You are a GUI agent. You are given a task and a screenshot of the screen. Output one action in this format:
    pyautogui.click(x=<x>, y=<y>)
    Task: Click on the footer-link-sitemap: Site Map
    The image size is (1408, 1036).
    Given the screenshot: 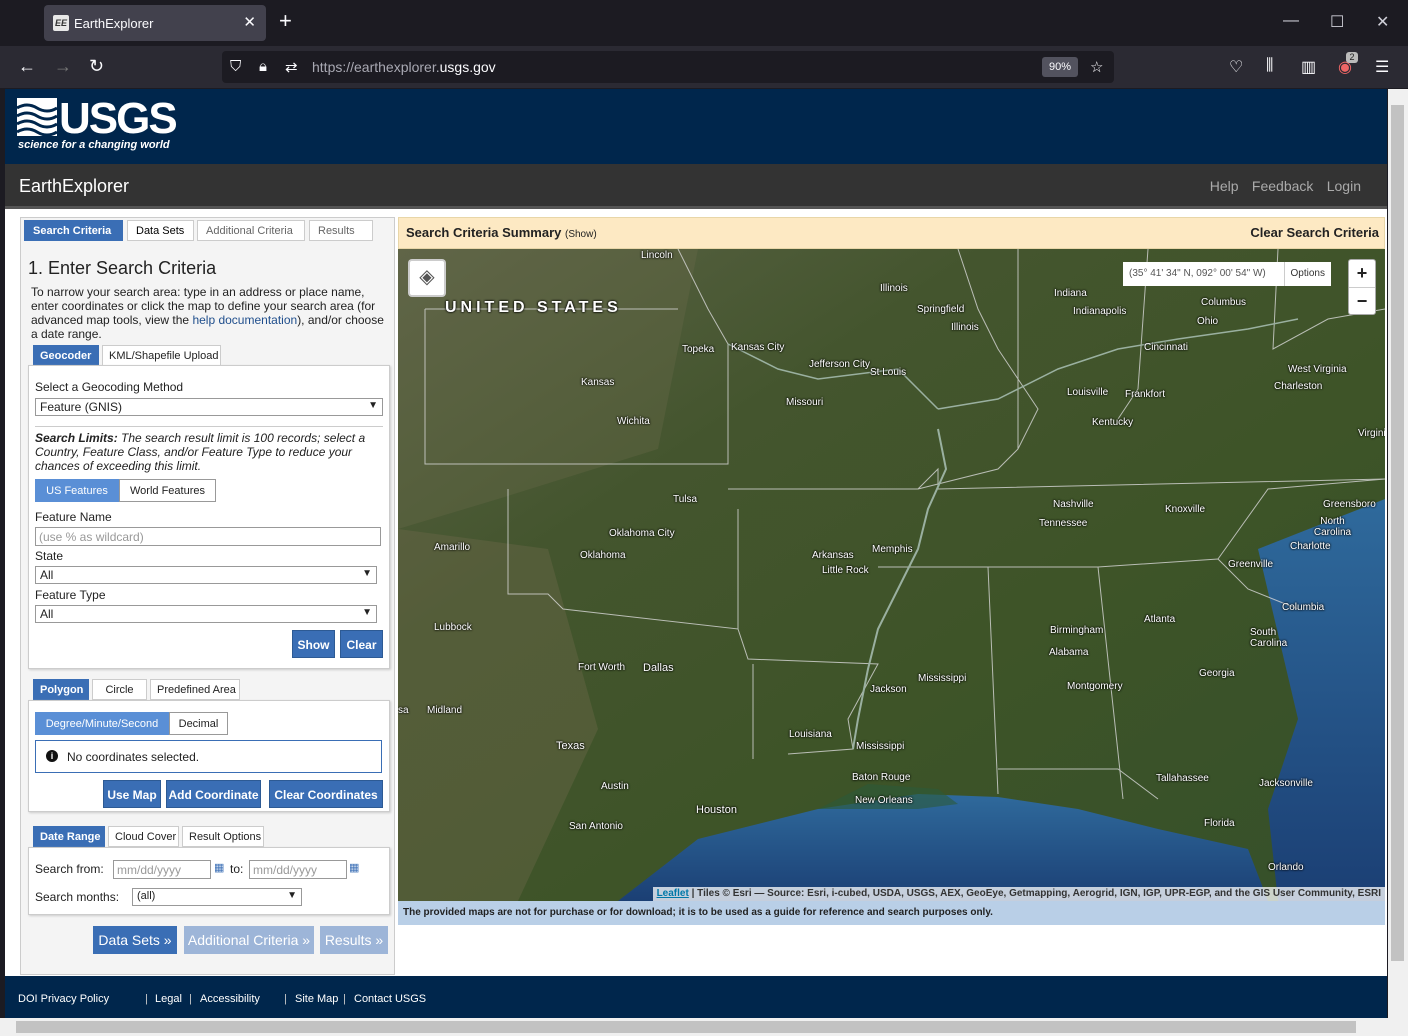 What is the action you would take?
    pyautogui.click(x=316, y=999)
    